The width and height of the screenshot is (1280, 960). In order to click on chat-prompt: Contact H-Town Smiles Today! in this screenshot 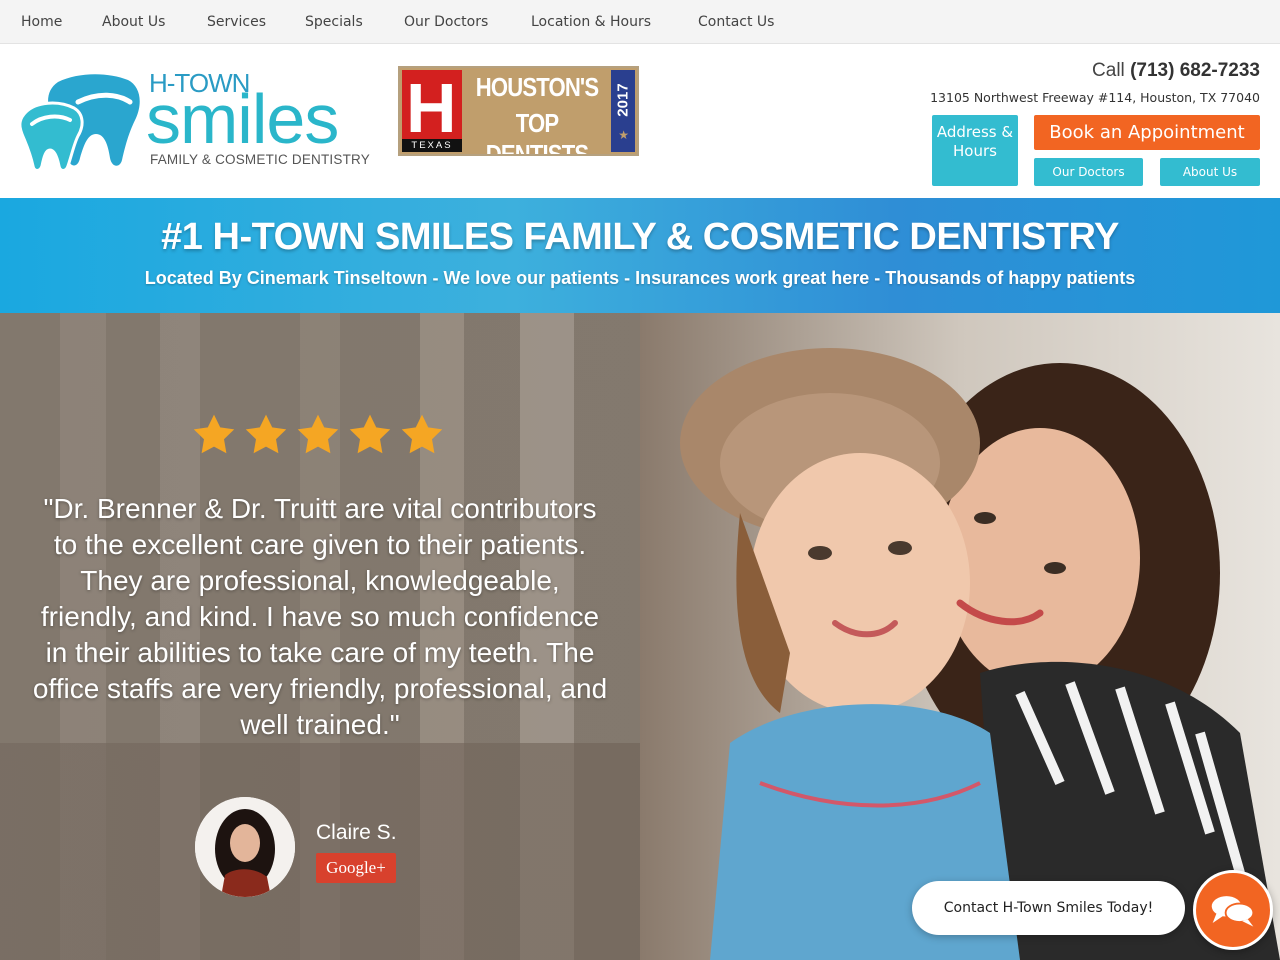, I will do `click(1048, 908)`.